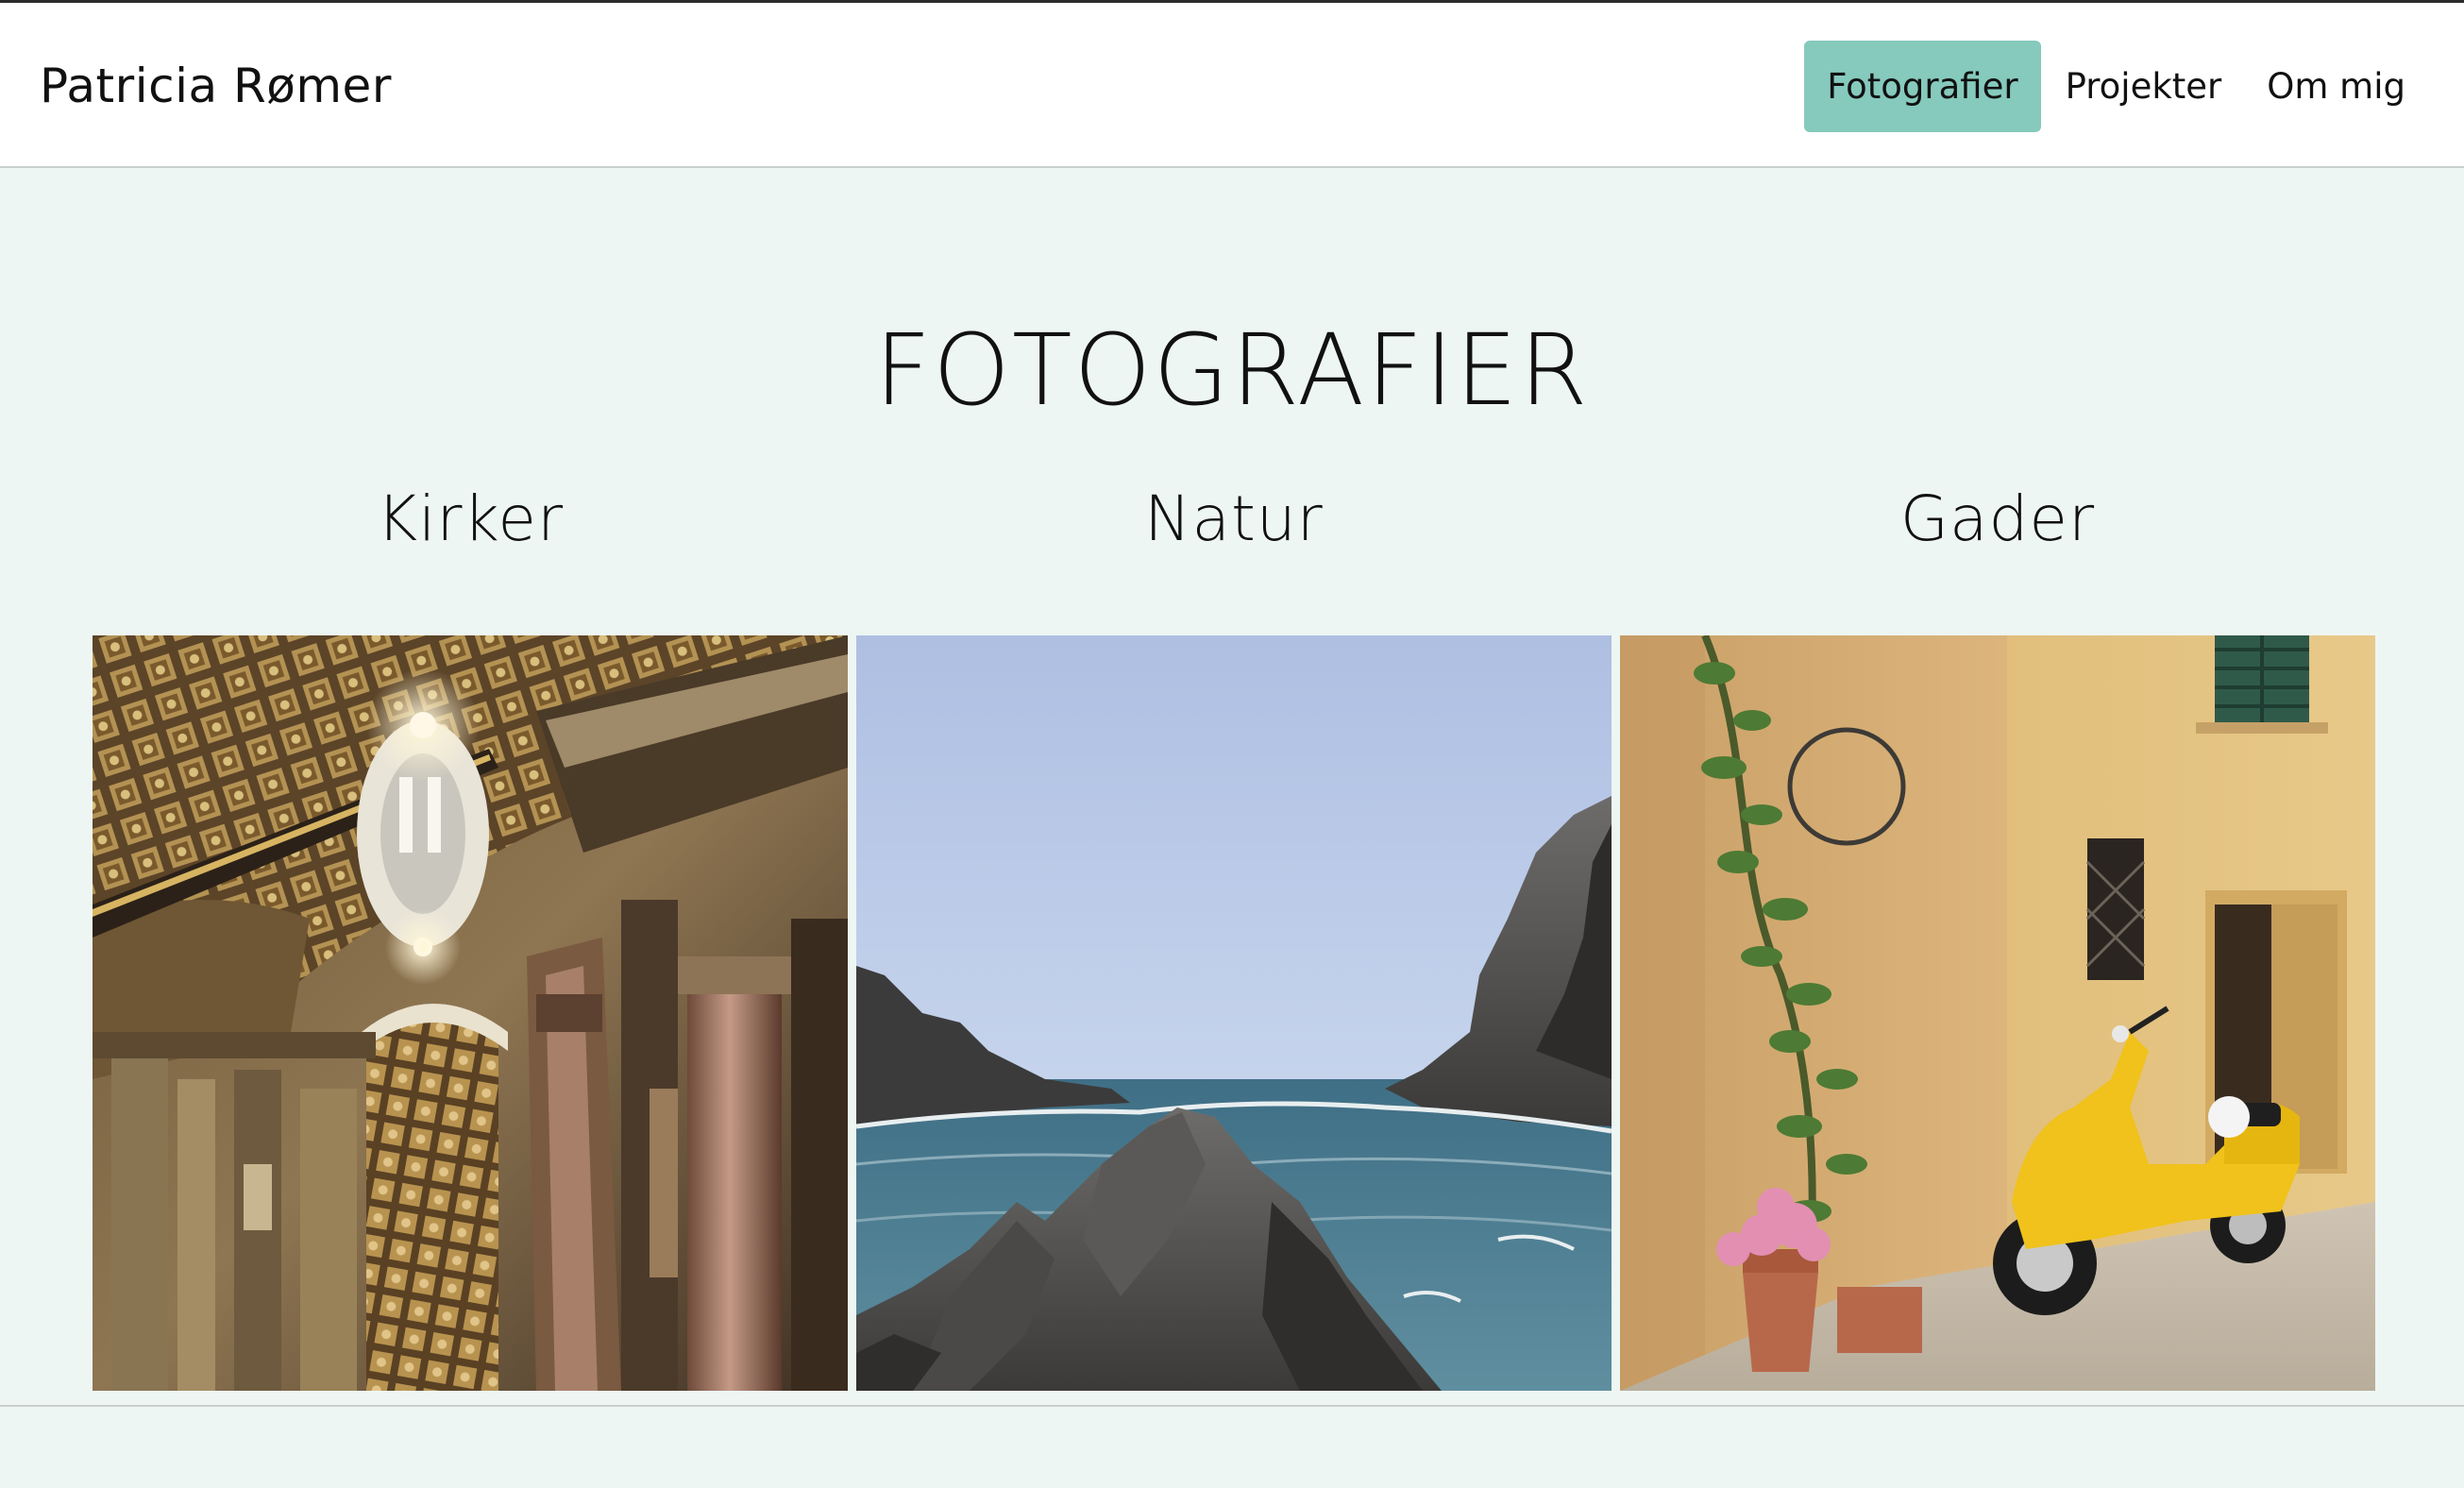 This screenshot has height=1488, width=2464. Describe the element at coordinates (216, 86) in the screenshot. I see `site-brand: Patricia Rømer` at that location.